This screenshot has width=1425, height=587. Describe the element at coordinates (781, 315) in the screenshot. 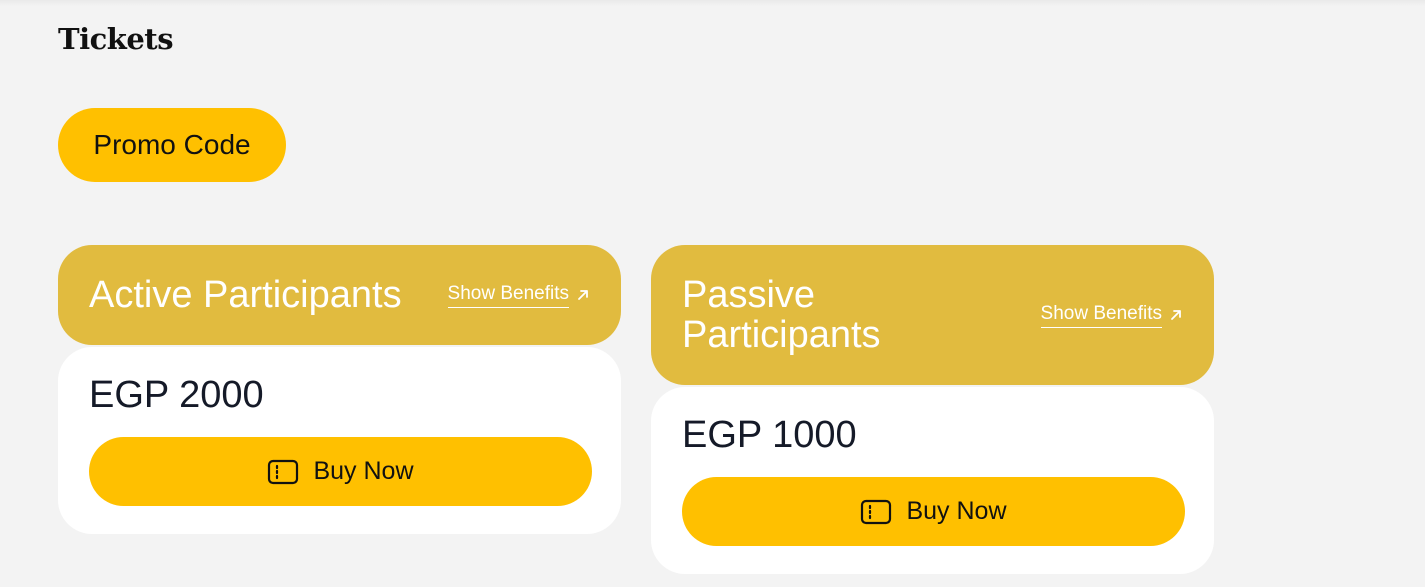

I see `ticket-title: Passive Participants` at that location.